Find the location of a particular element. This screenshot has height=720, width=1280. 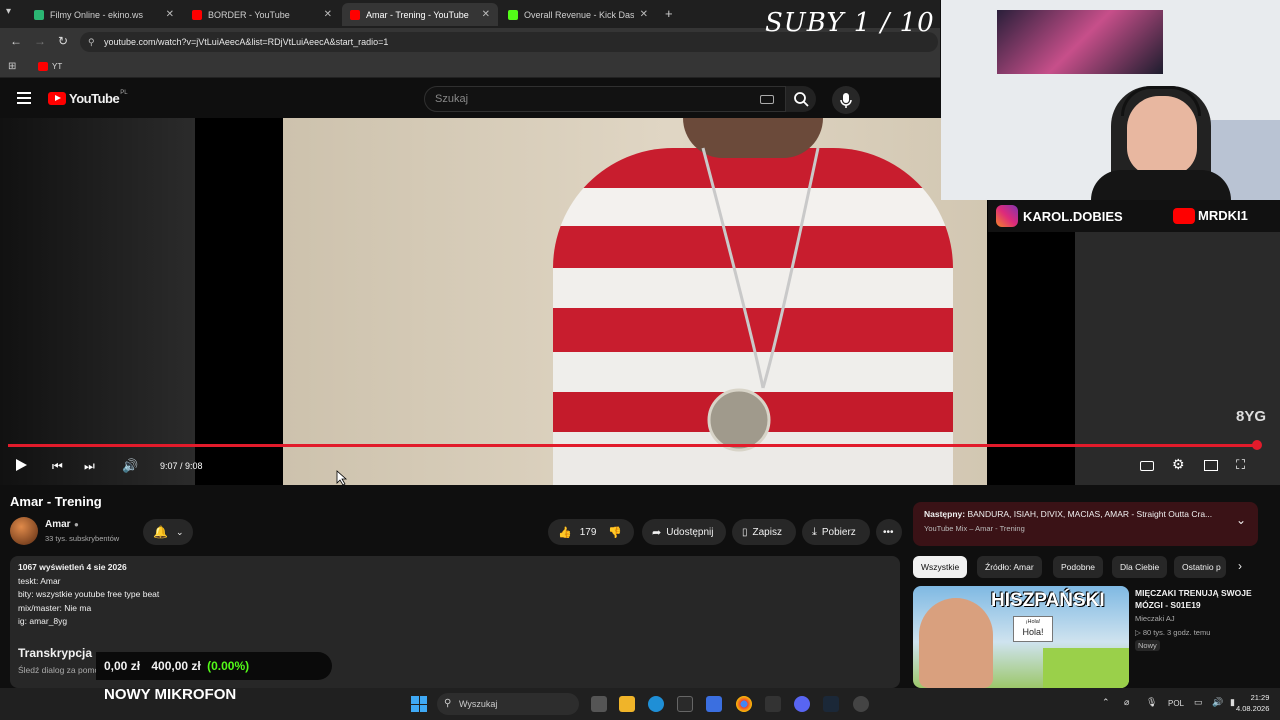

menu-icon is located at coordinates (24, 98).